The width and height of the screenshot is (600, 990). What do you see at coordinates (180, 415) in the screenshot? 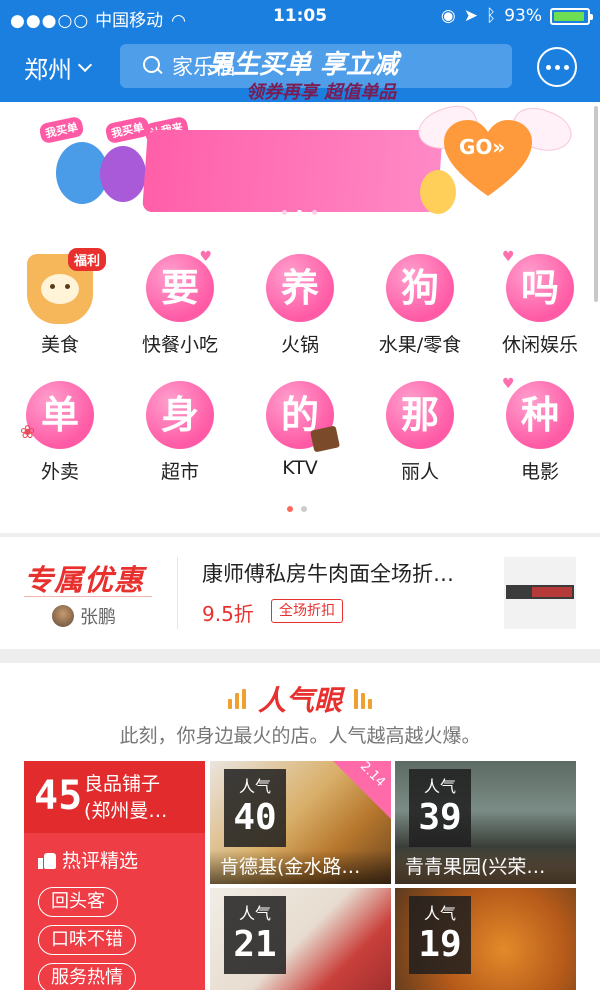
I see `bubble-icon: 身` at bounding box center [180, 415].